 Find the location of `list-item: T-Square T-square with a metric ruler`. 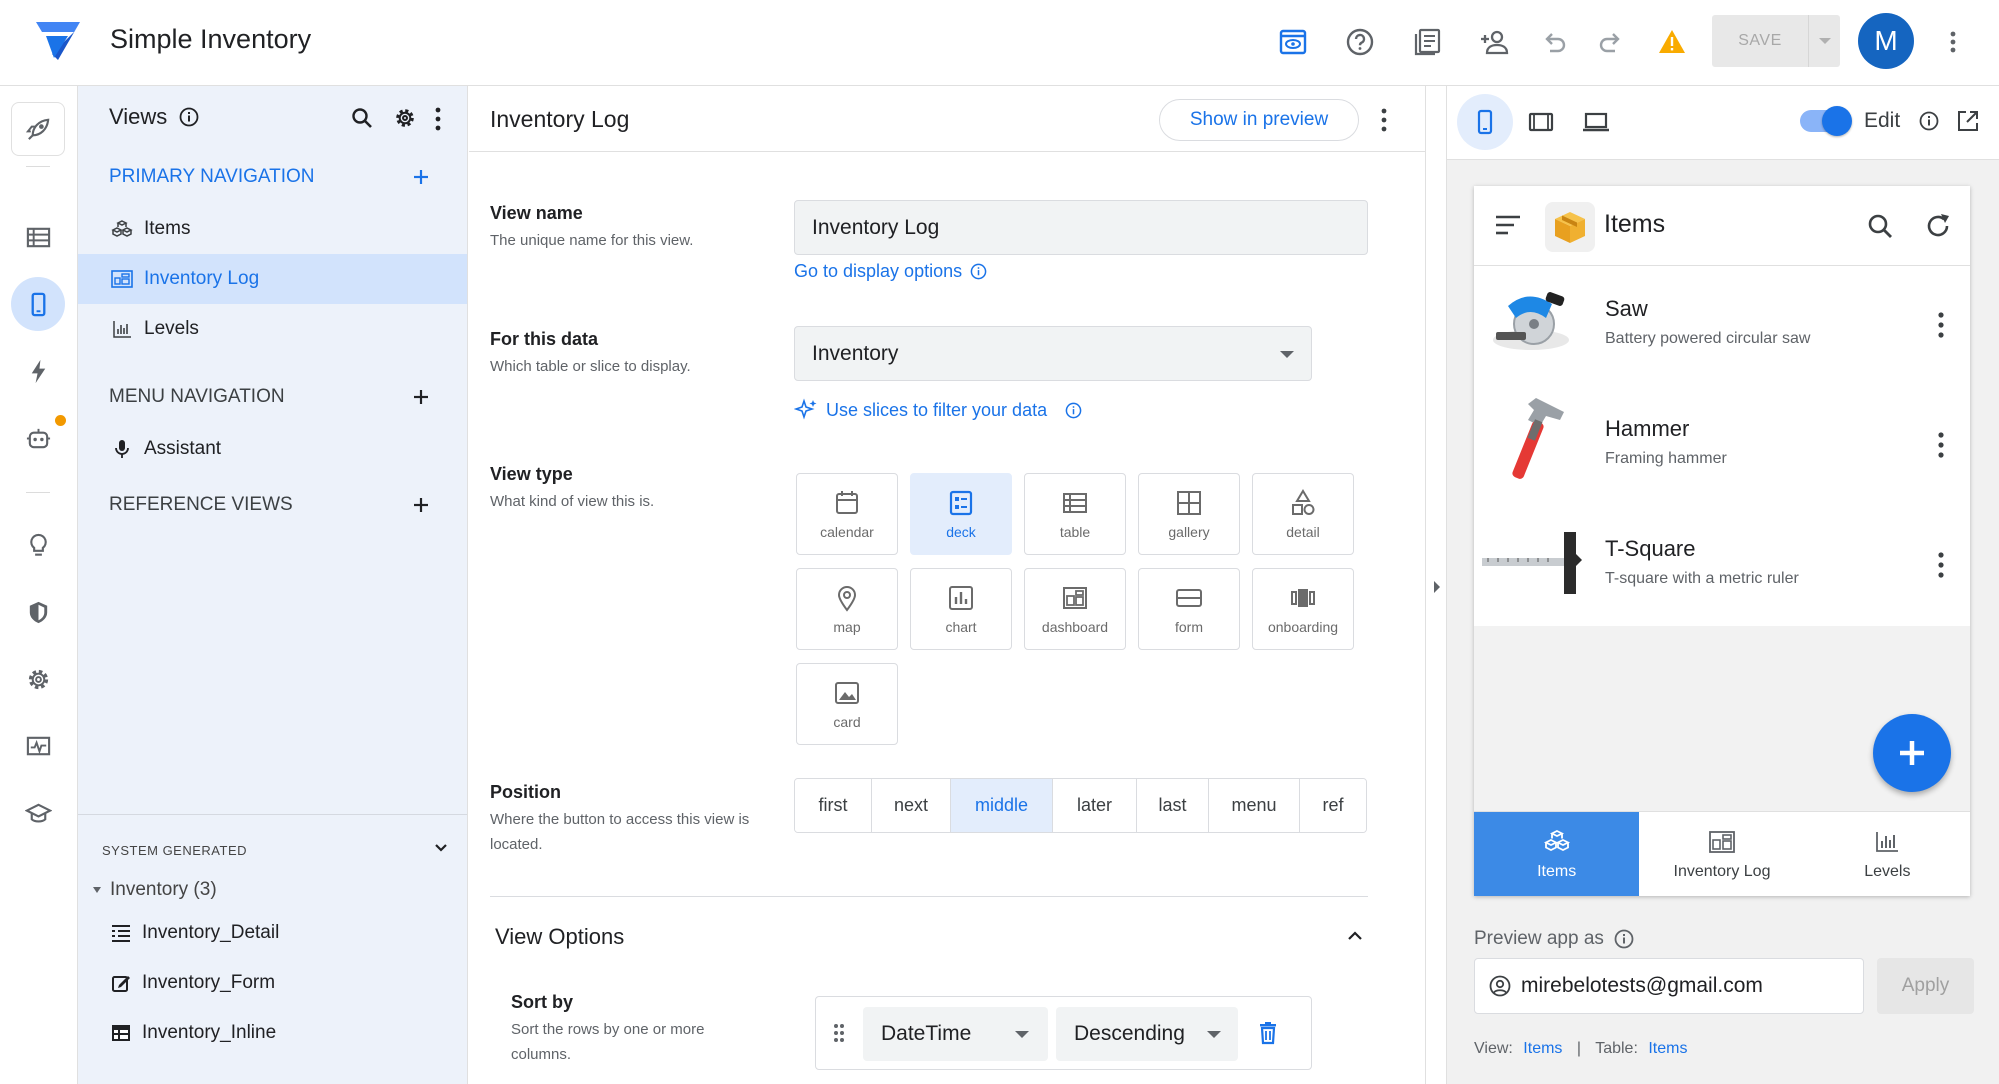

list-item: T-Square T-square with a metric ruler is located at coordinates (1722, 566).